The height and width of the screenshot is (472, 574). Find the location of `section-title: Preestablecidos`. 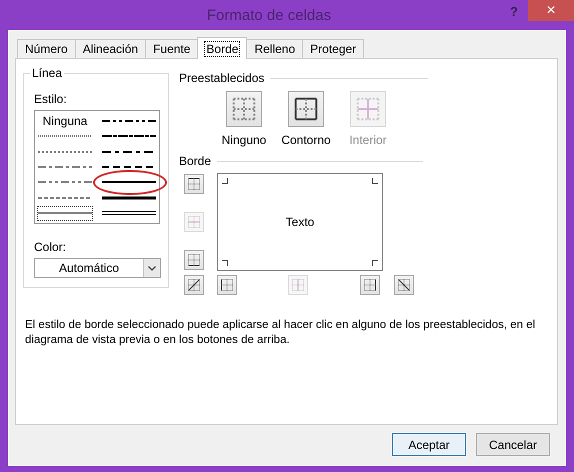

section-title: Preestablecidos is located at coordinates (221, 78).